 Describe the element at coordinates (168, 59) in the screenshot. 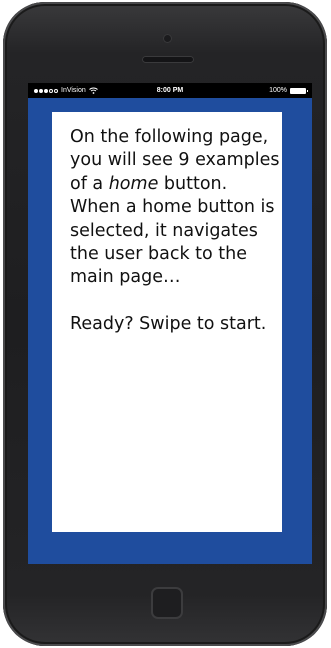

I see `speaker-grille` at that location.